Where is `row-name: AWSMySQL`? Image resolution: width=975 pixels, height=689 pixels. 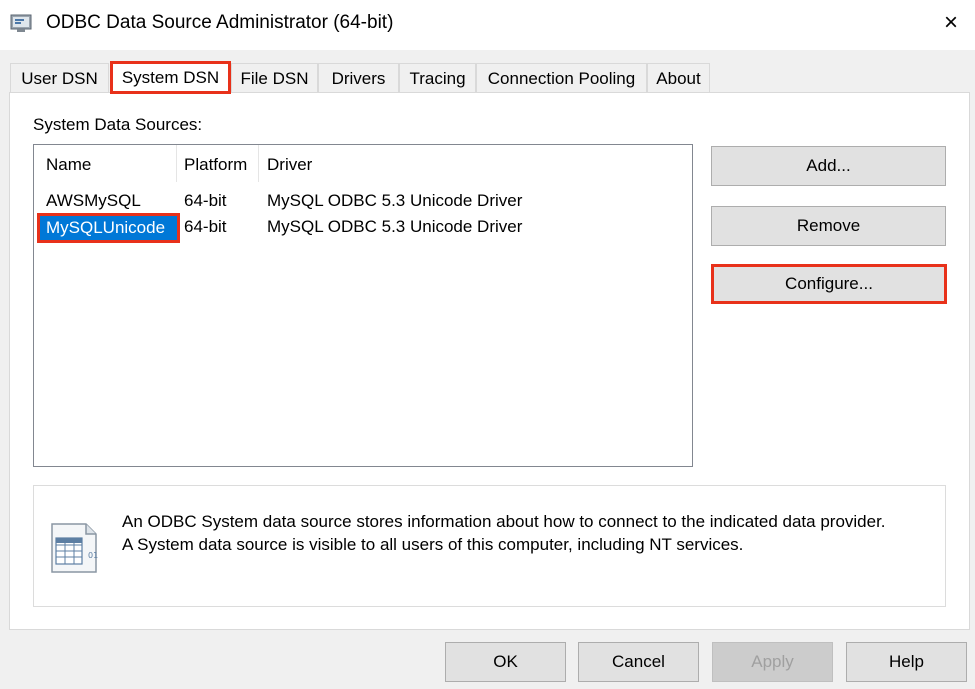 row-name: AWSMySQL is located at coordinates (93, 200).